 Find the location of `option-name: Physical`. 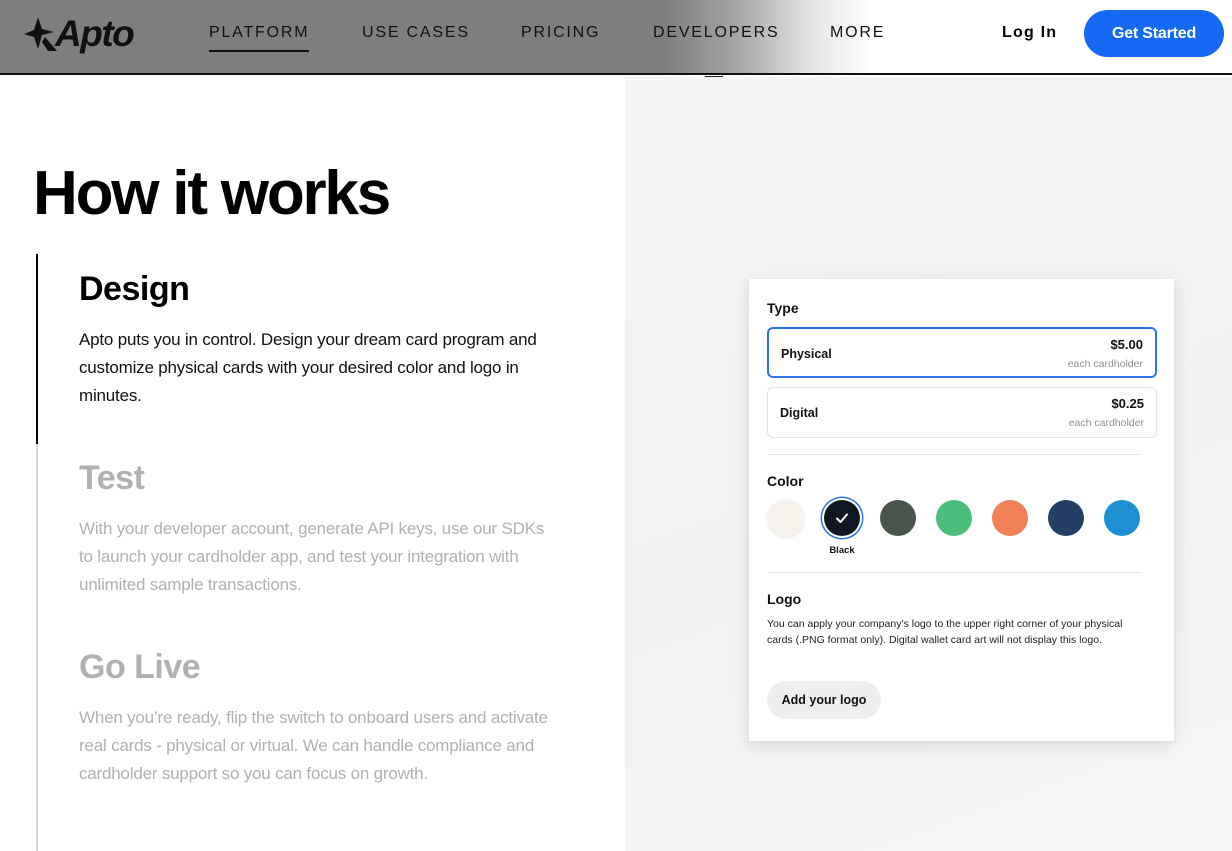

option-name: Physical is located at coordinates (806, 354).